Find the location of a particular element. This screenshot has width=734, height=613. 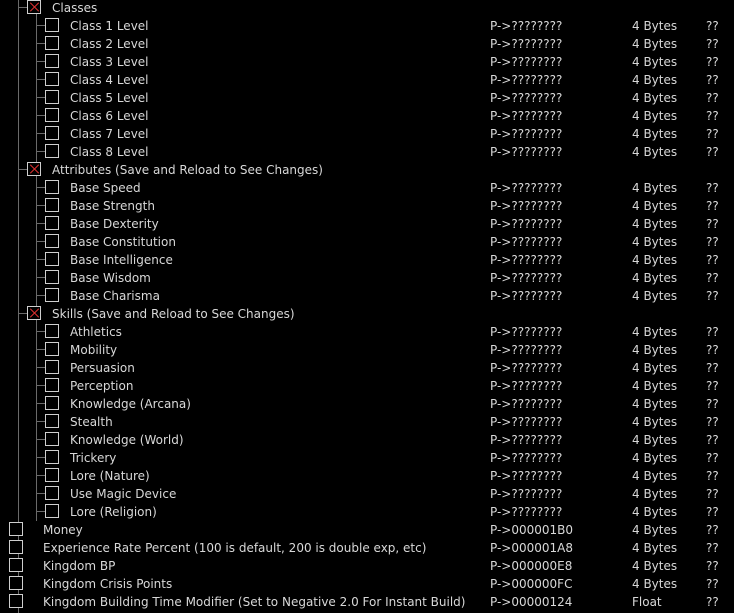

table-row: Knowledge (World) P->???????? 4 Bytes?? is located at coordinates (367, 440).